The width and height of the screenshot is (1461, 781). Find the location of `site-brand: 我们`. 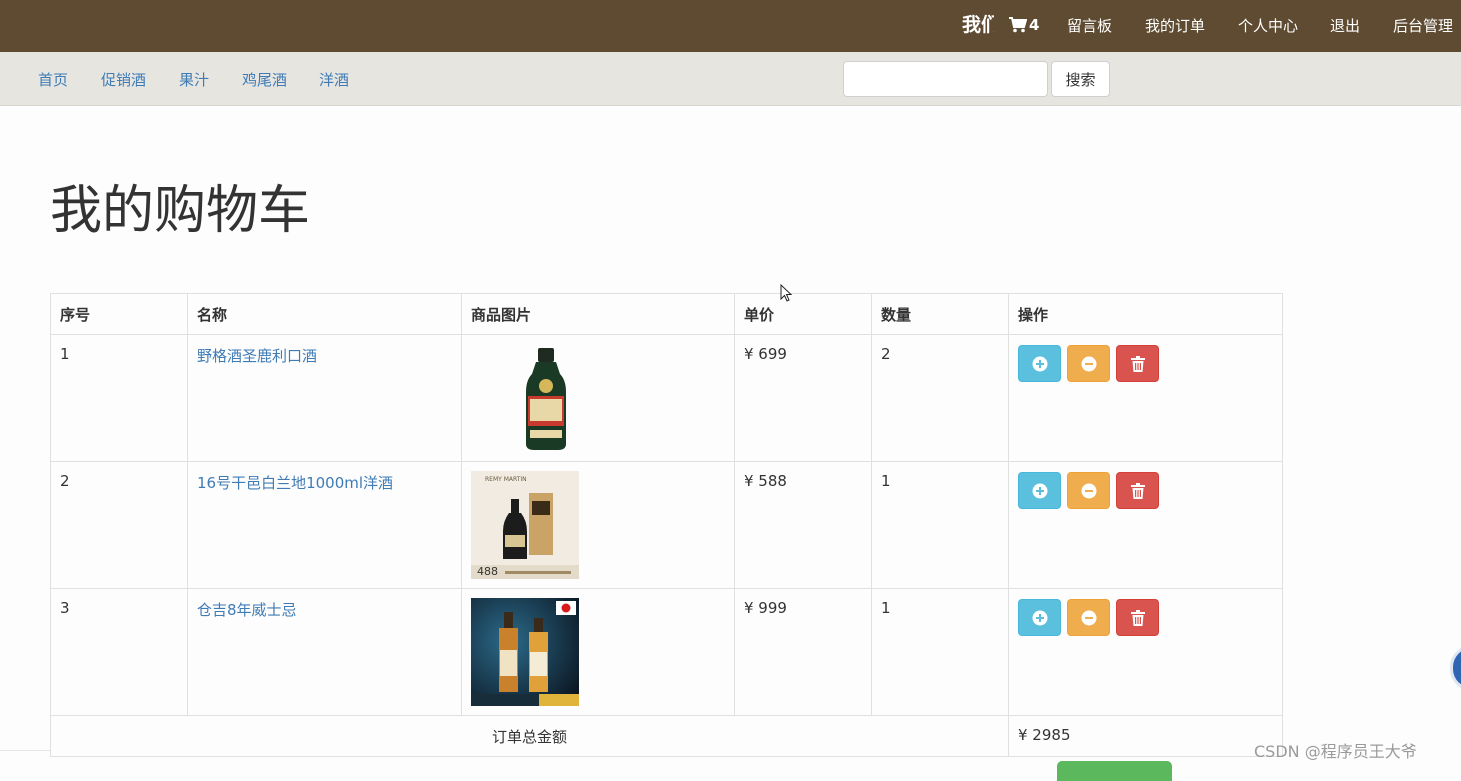

site-brand: 我们 is located at coordinates (978, 23).